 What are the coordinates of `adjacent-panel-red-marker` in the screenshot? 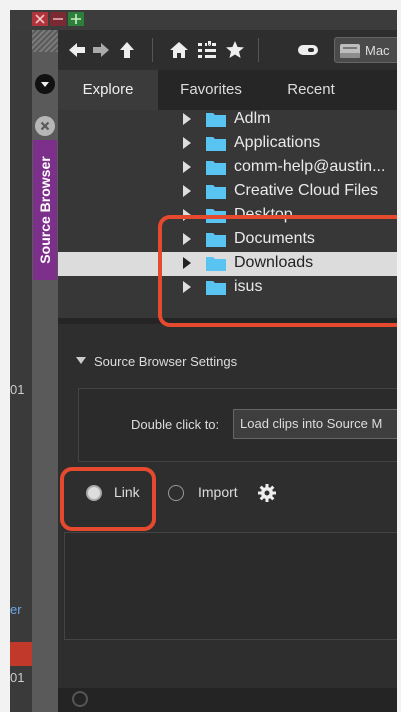 It's located at (21, 654).